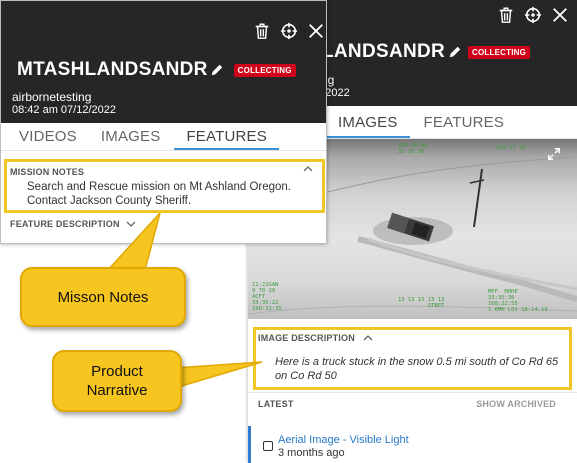 This screenshot has height=463, width=577. I want to click on timestamp: 08:42 am 07/12/2022, so click(64, 110).